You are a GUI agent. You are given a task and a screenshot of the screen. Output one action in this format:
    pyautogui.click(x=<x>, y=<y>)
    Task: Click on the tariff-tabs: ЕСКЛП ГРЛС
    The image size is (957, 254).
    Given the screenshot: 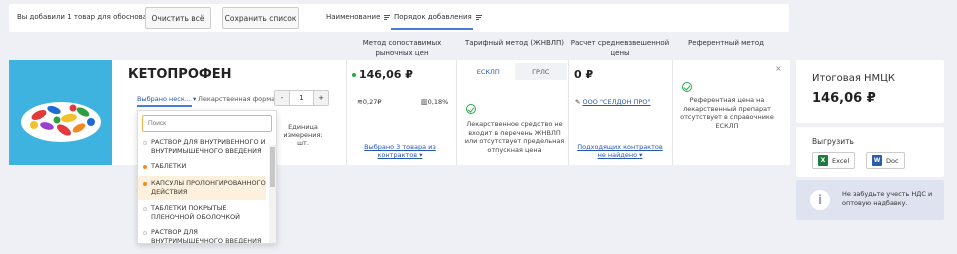 What is the action you would take?
    pyautogui.click(x=514, y=71)
    